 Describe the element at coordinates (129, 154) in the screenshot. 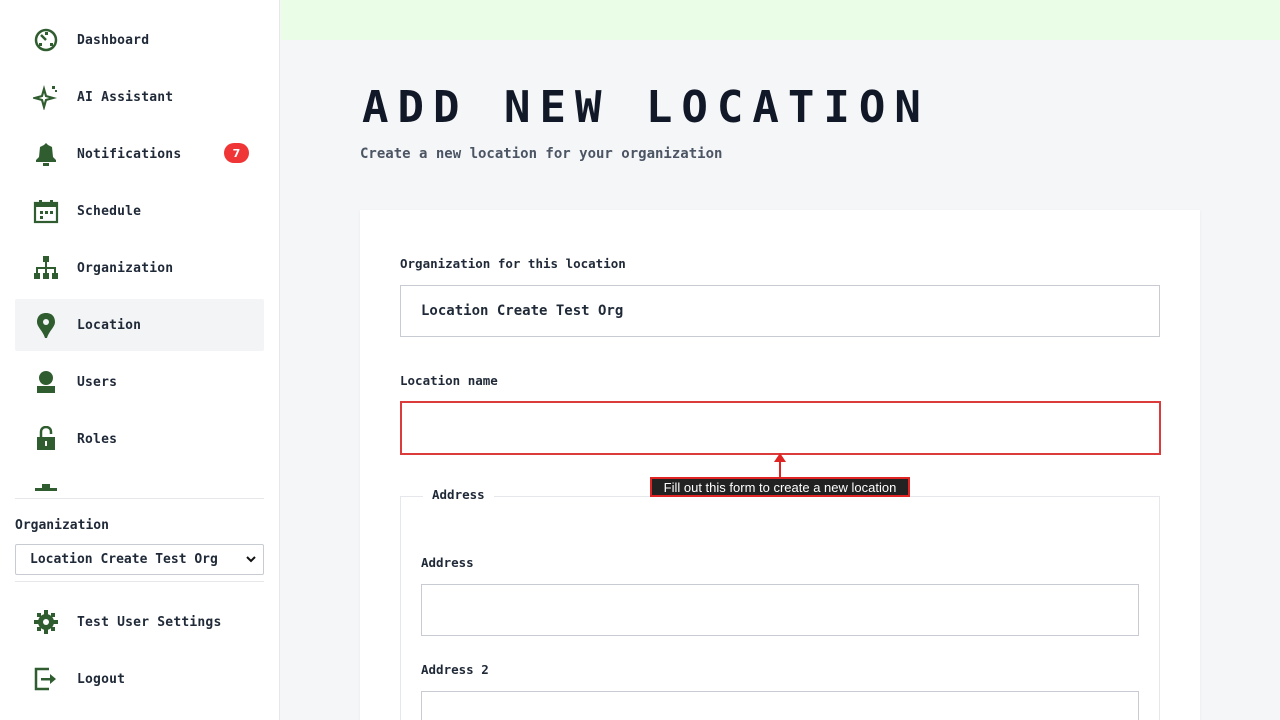

I see `sidebar-item-label: Notifications` at that location.